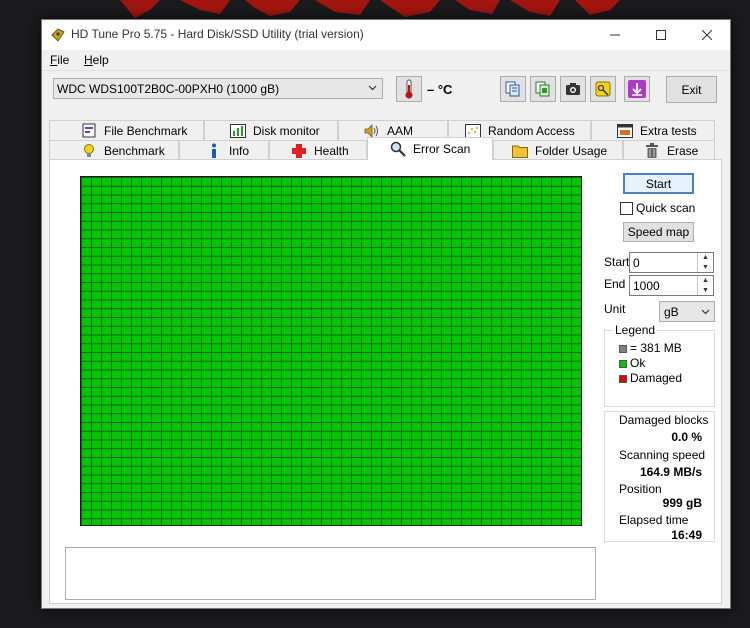 The image size is (750, 628). I want to click on tab-erase: Erase, so click(669, 150).